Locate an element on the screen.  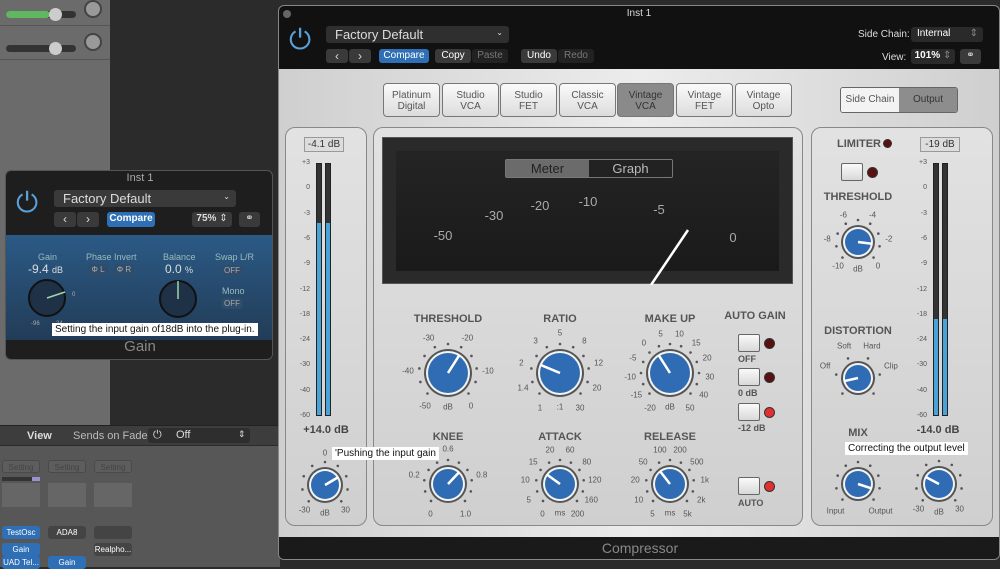
model-button-platinum-digital: Platinum Digital is located at coordinates (411, 100).